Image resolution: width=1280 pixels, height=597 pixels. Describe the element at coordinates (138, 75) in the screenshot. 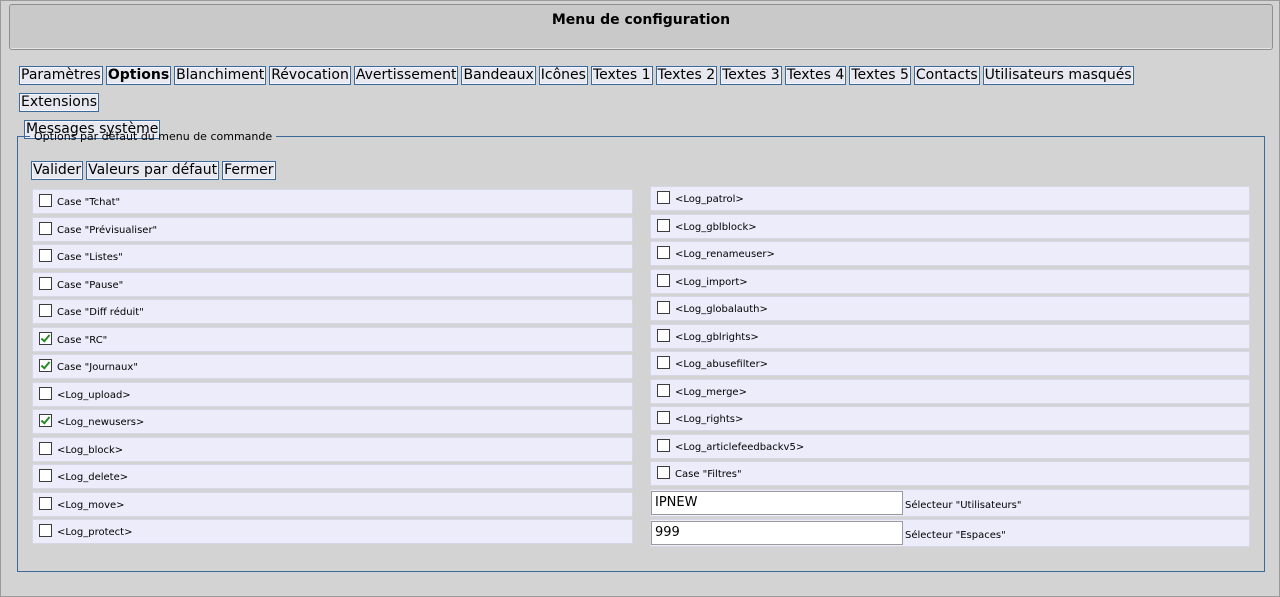

I see `tab-options: Options` at that location.